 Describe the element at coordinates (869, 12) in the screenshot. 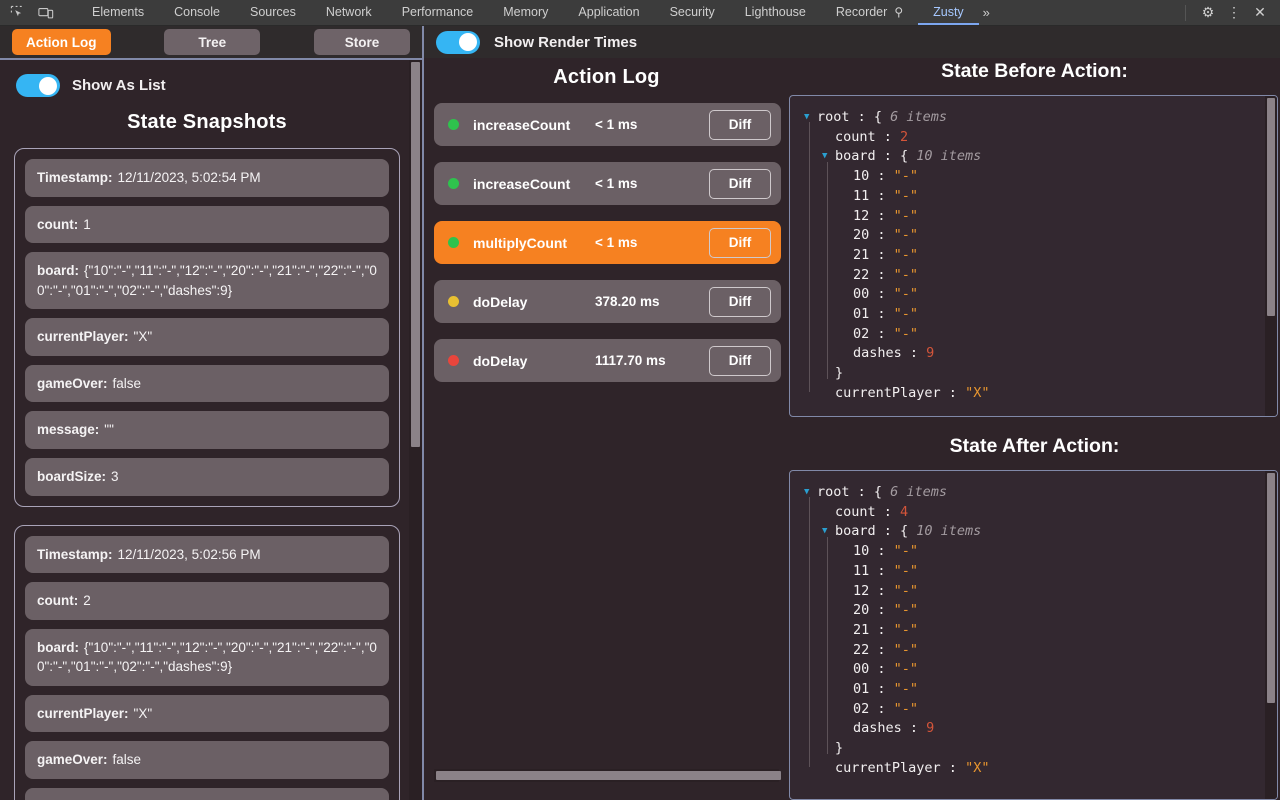

I see `tab-recorder: Recorder ⚲` at that location.